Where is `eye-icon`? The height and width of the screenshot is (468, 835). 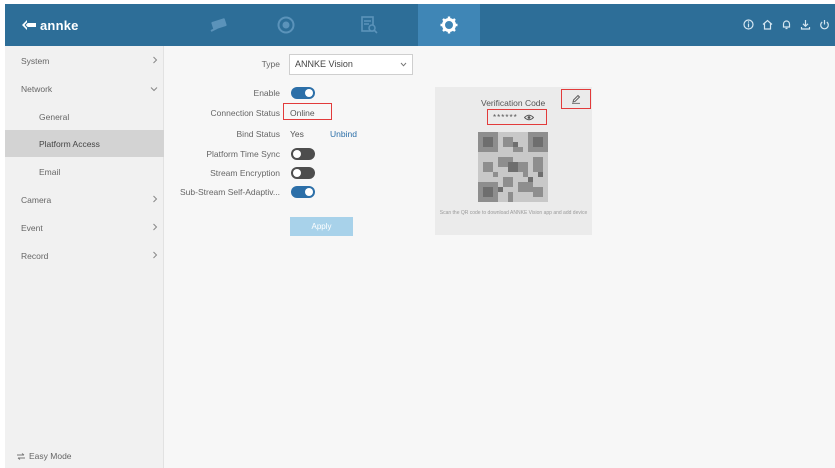
eye-icon is located at coordinates (528, 117).